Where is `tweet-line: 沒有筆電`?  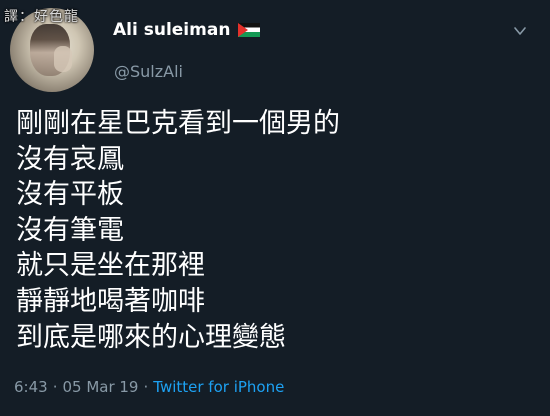
tweet-line: 沒有筆電 is located at coordinates (70, 230).